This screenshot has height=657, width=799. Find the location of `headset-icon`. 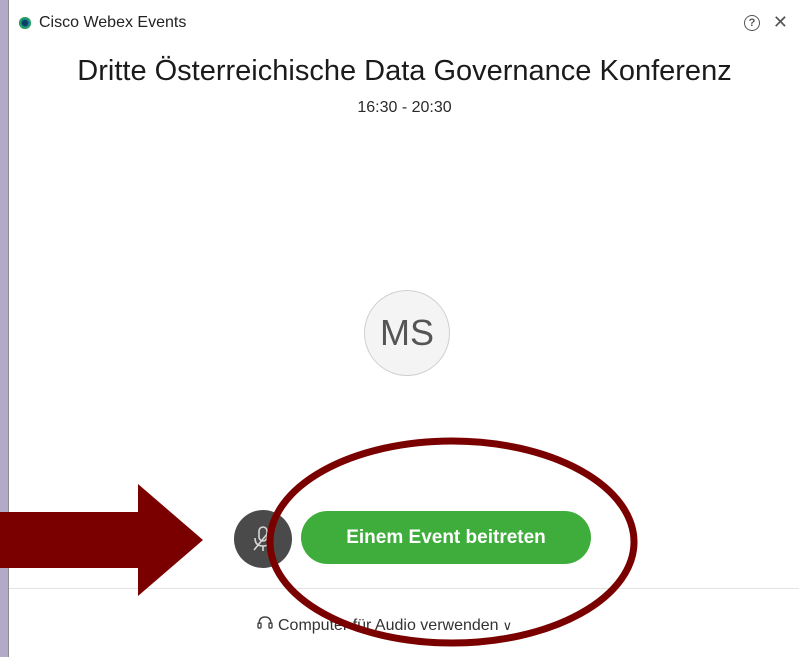

headset-icon is located at coordinates (265, 622).